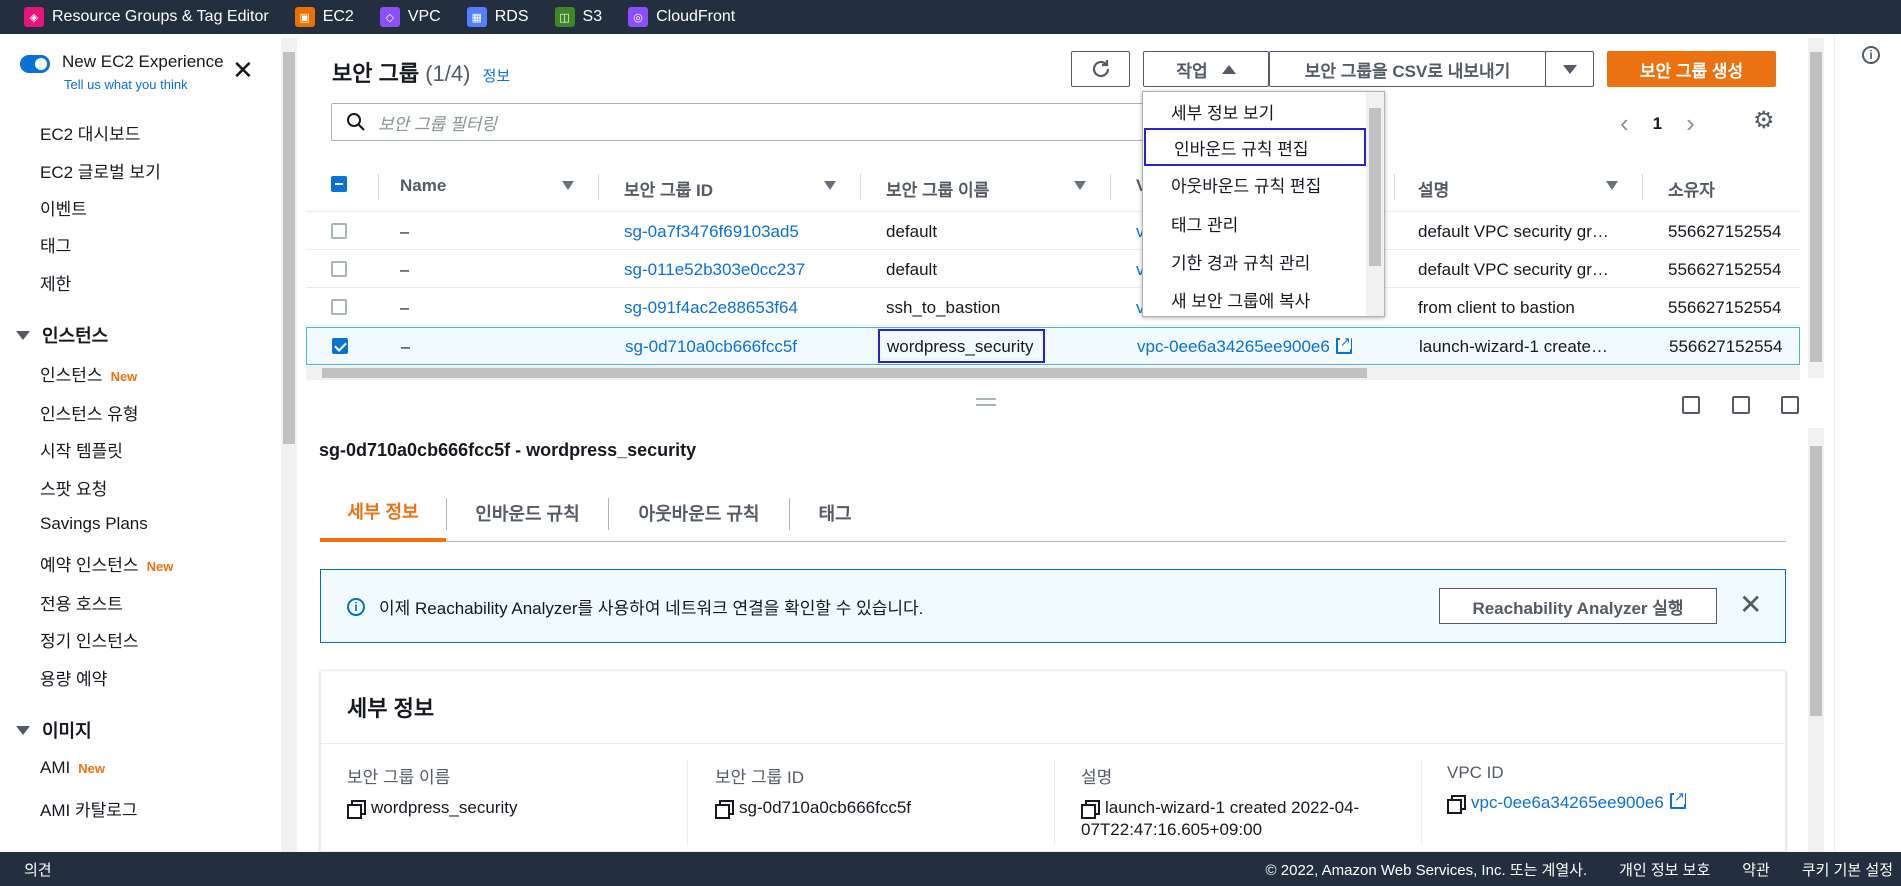 The image size is (1901, 886). What do you see at coordinates (986, 402) in the screenshot?
I see `split-panel-handle` at bounding box center [986, 402].